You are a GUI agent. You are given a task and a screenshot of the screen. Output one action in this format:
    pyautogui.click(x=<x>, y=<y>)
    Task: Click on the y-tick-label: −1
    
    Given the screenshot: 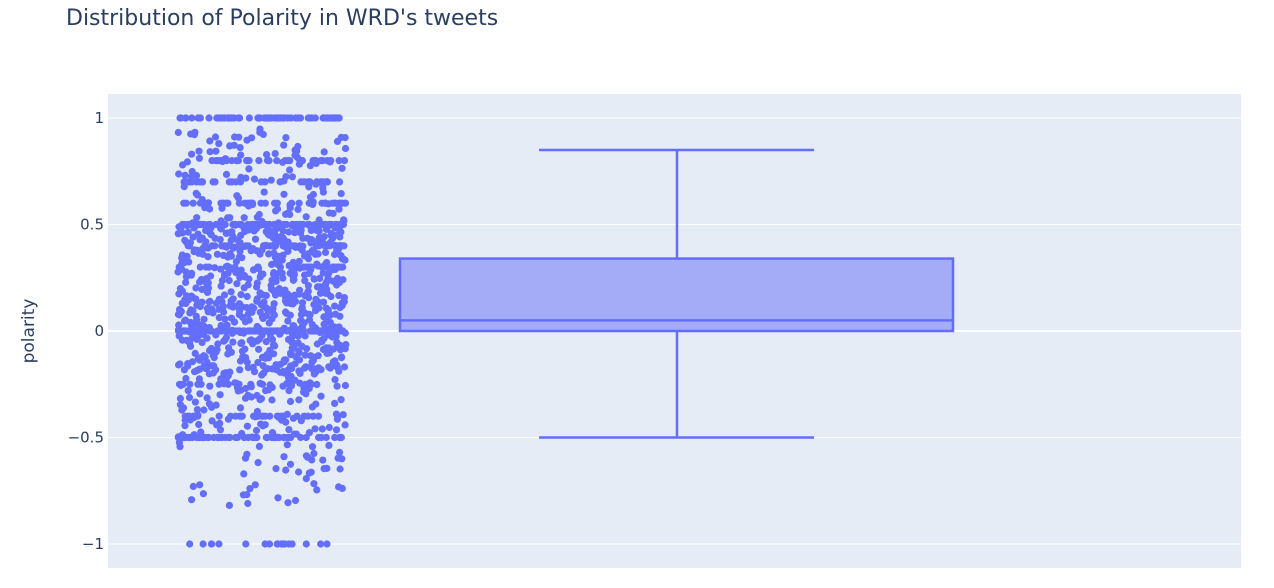 What is the action you would take?
    pyautogui.click(x=93, y=544)
    